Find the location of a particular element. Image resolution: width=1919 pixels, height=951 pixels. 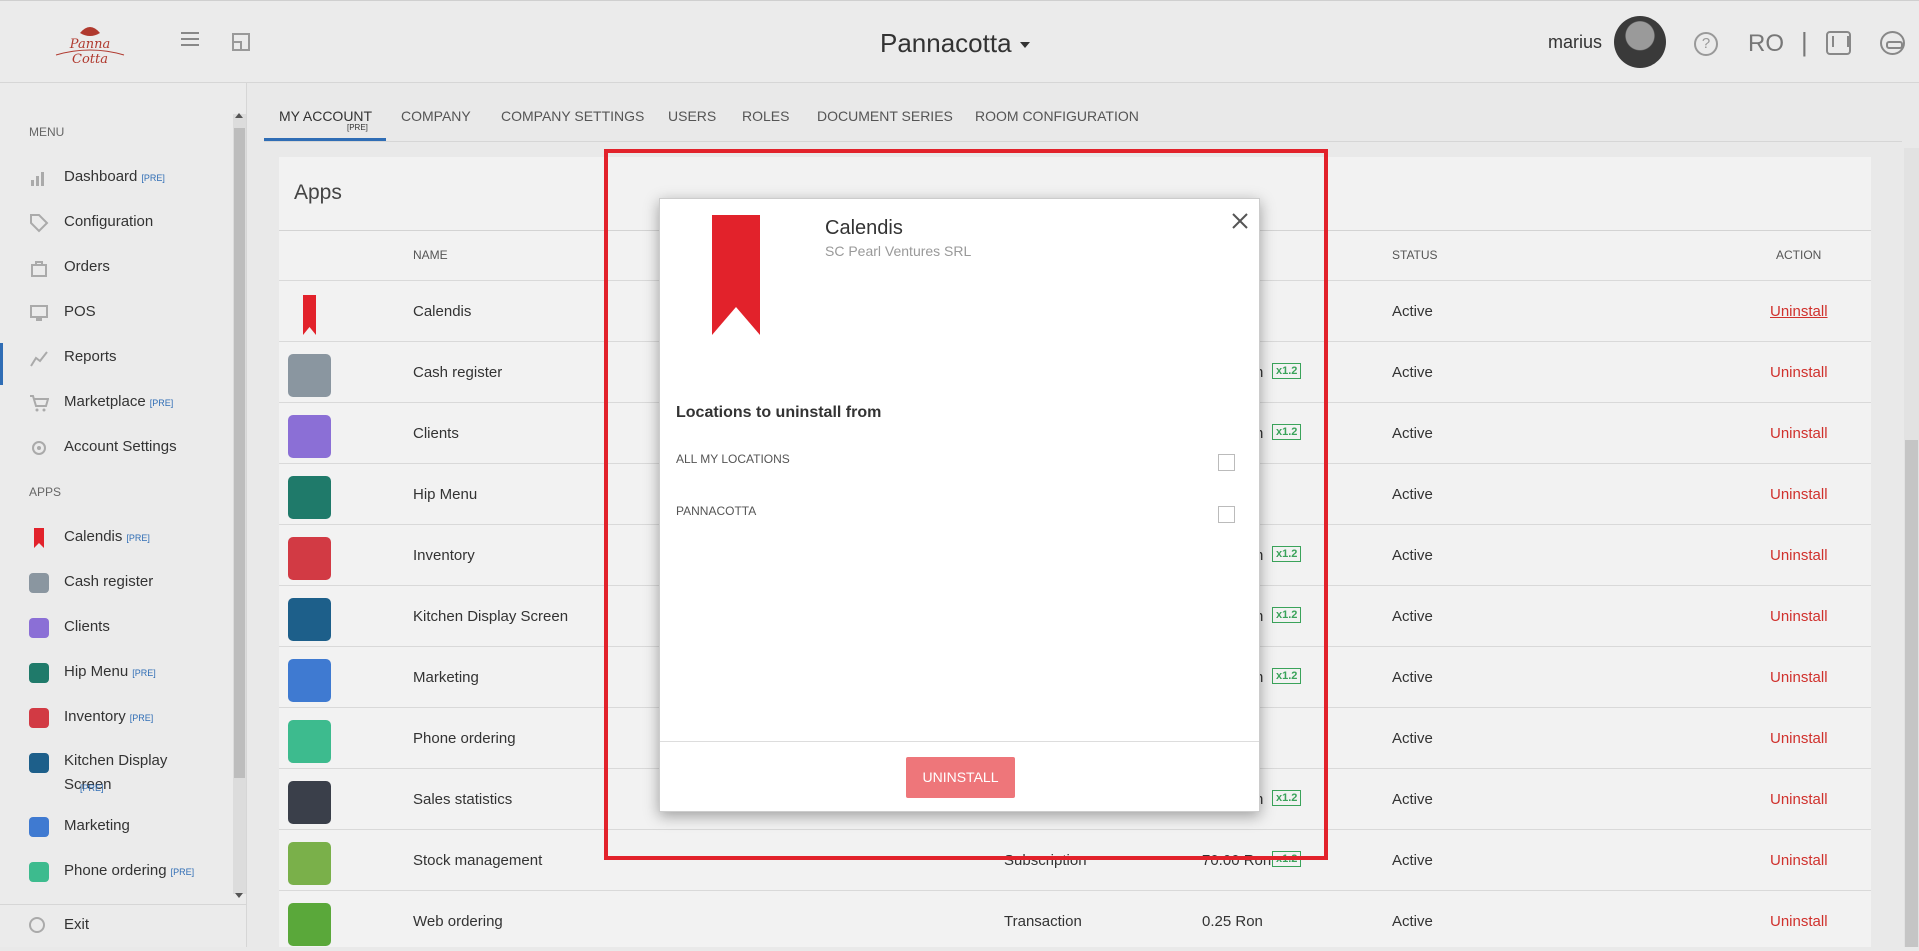

modal-footer-divider is located at coordinates (959, 741).